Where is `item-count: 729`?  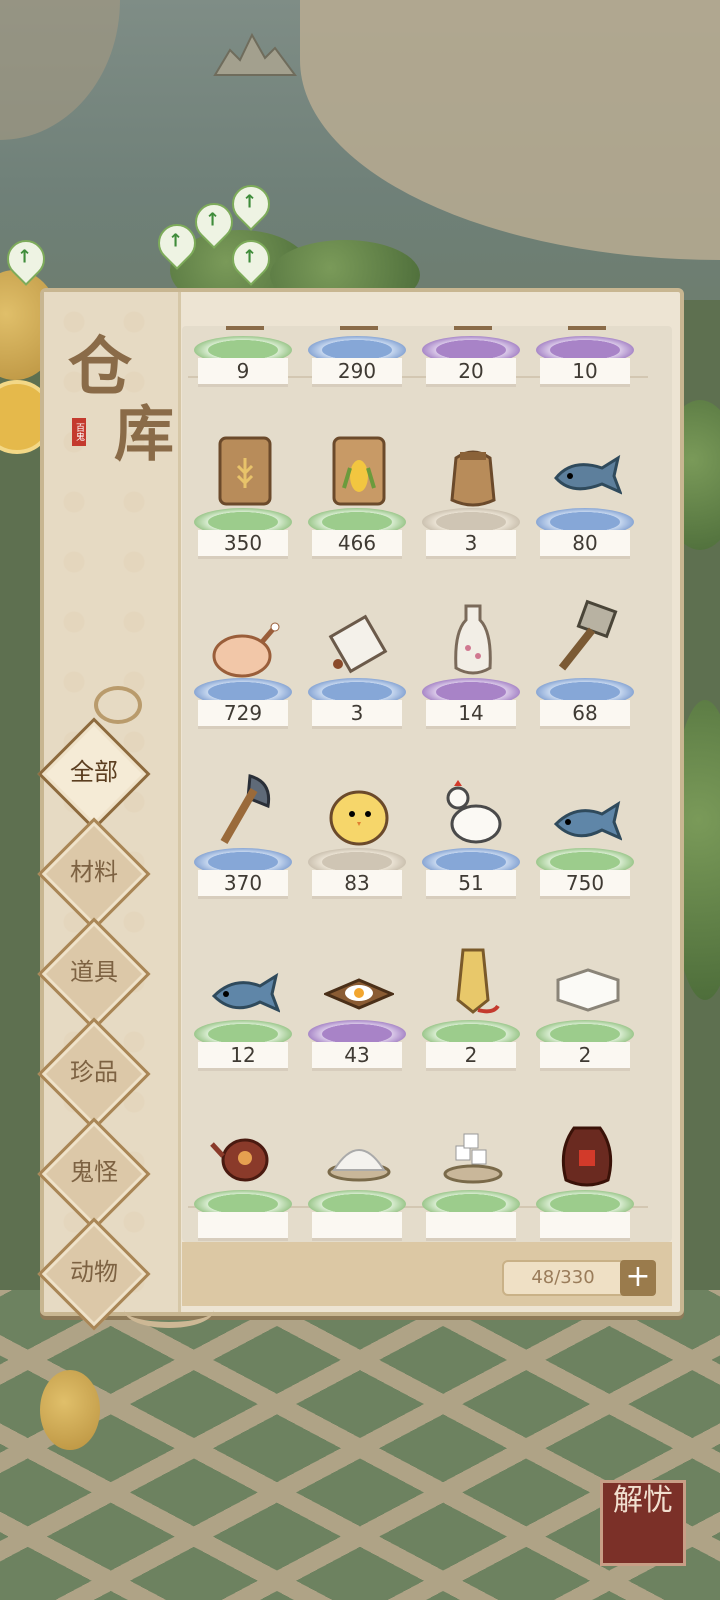
item-count: 729 is located at coordinates (243, 714).